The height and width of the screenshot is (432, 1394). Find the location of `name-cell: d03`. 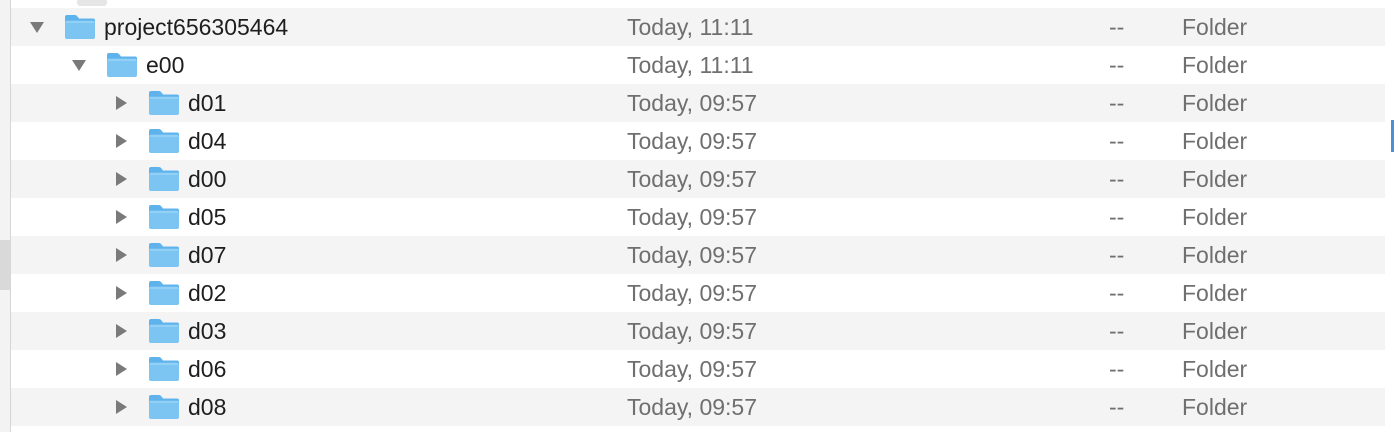

name-cell: d03 is located at coordinates (313, 331).